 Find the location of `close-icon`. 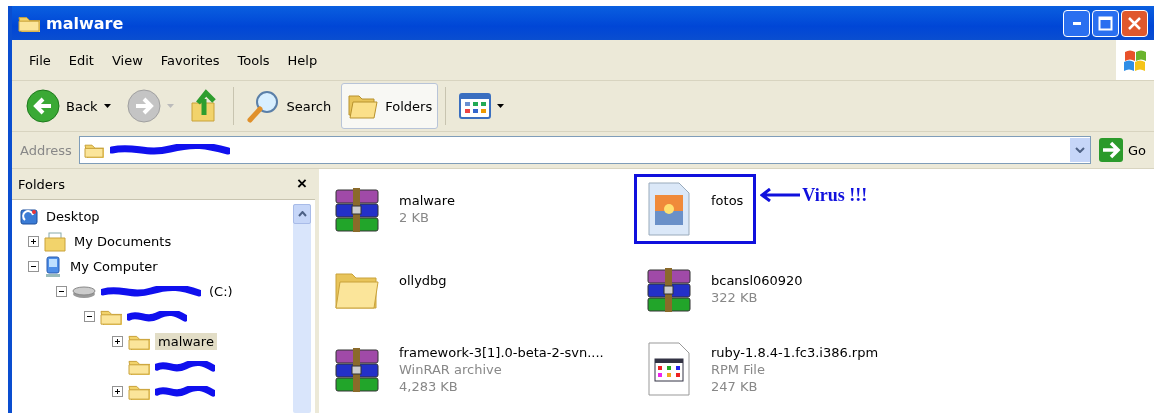

close-icon is located at coordinates (1134, 23).